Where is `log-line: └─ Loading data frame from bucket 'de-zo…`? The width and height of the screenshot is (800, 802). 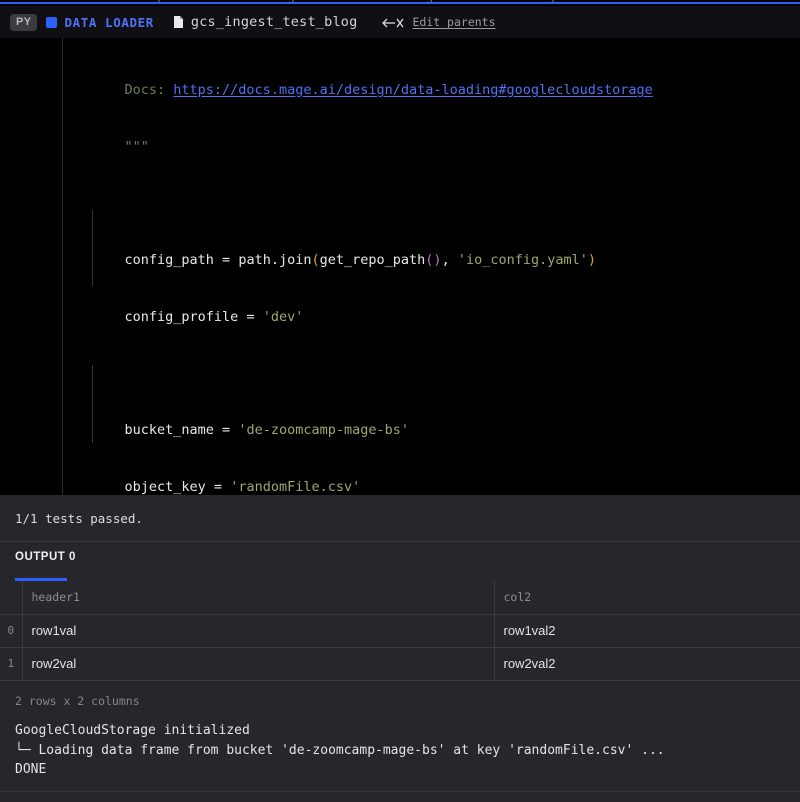 log-line: └─ Loading data frame from bucket 'de-zo… is located at coordinates (340, 750).